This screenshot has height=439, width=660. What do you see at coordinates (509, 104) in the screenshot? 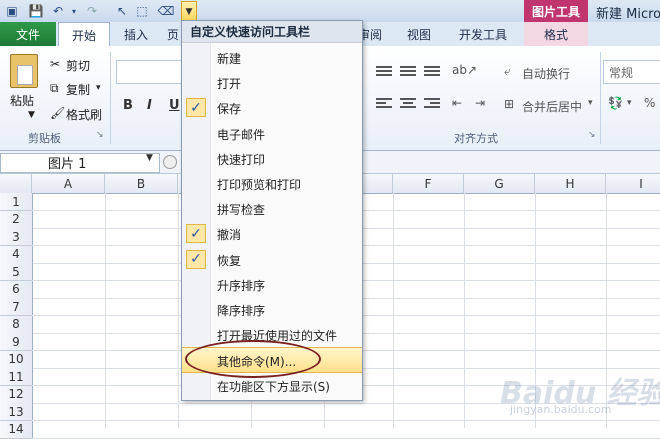
I see `merge-center-icon: ⊞` at bounding box center [509, 104].